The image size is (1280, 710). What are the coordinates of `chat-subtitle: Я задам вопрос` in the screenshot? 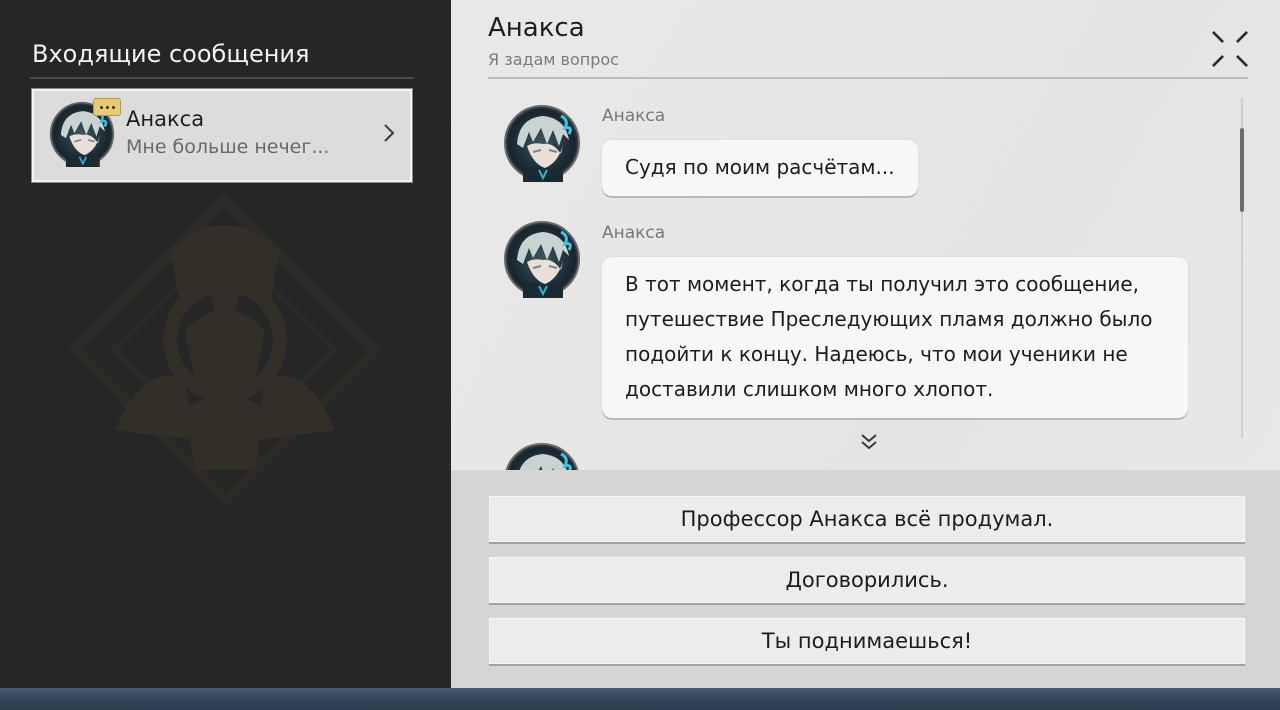 It's located at (553, 59).